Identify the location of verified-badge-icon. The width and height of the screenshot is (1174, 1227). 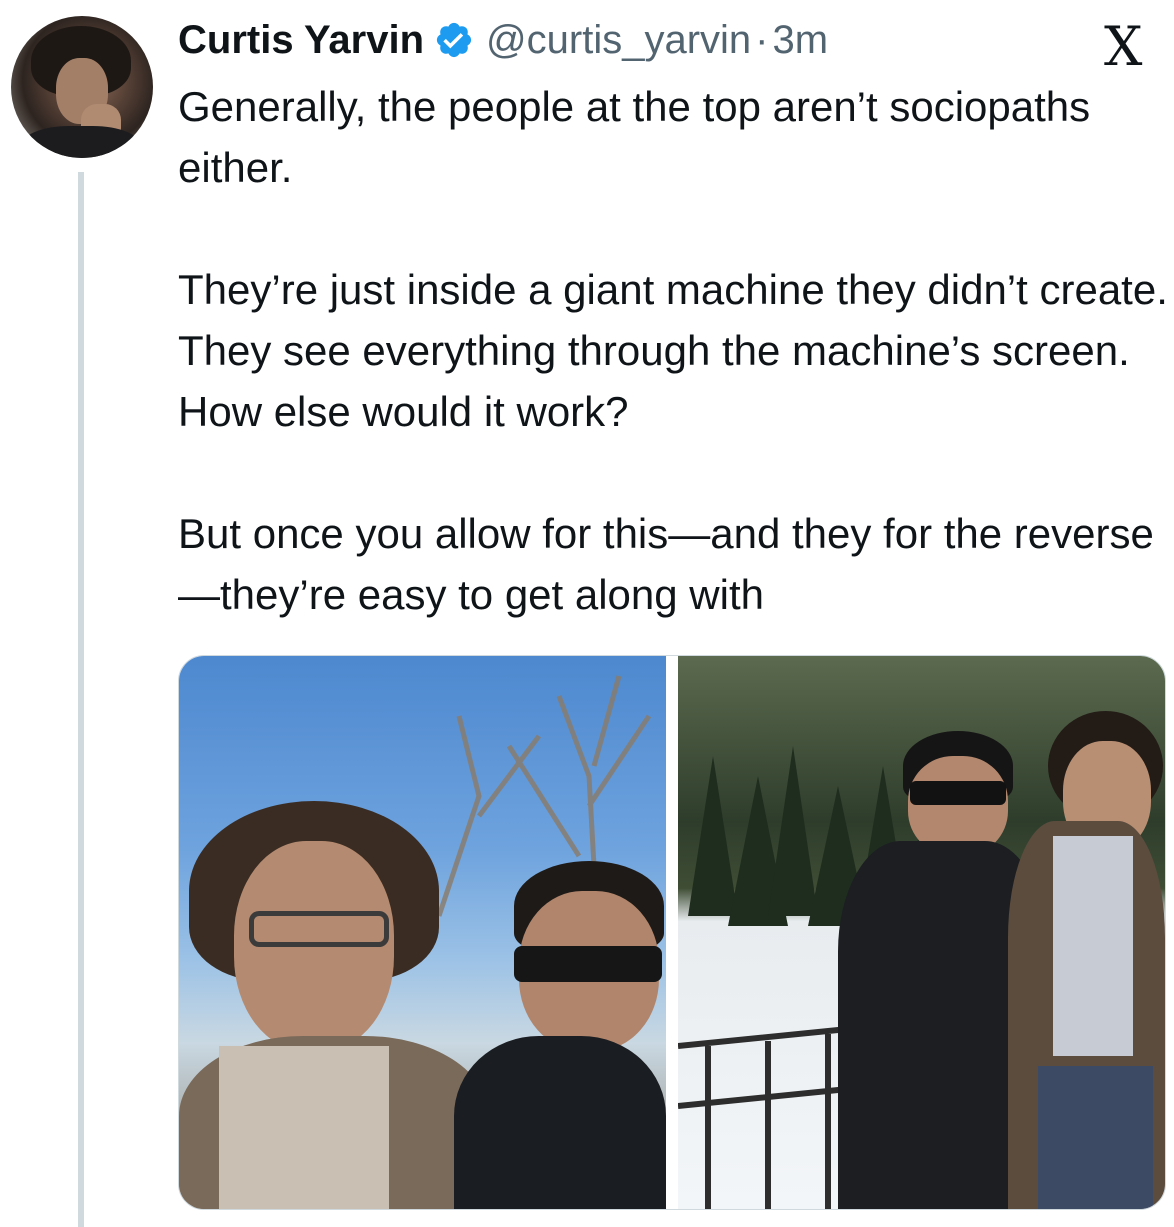
(454, 40).